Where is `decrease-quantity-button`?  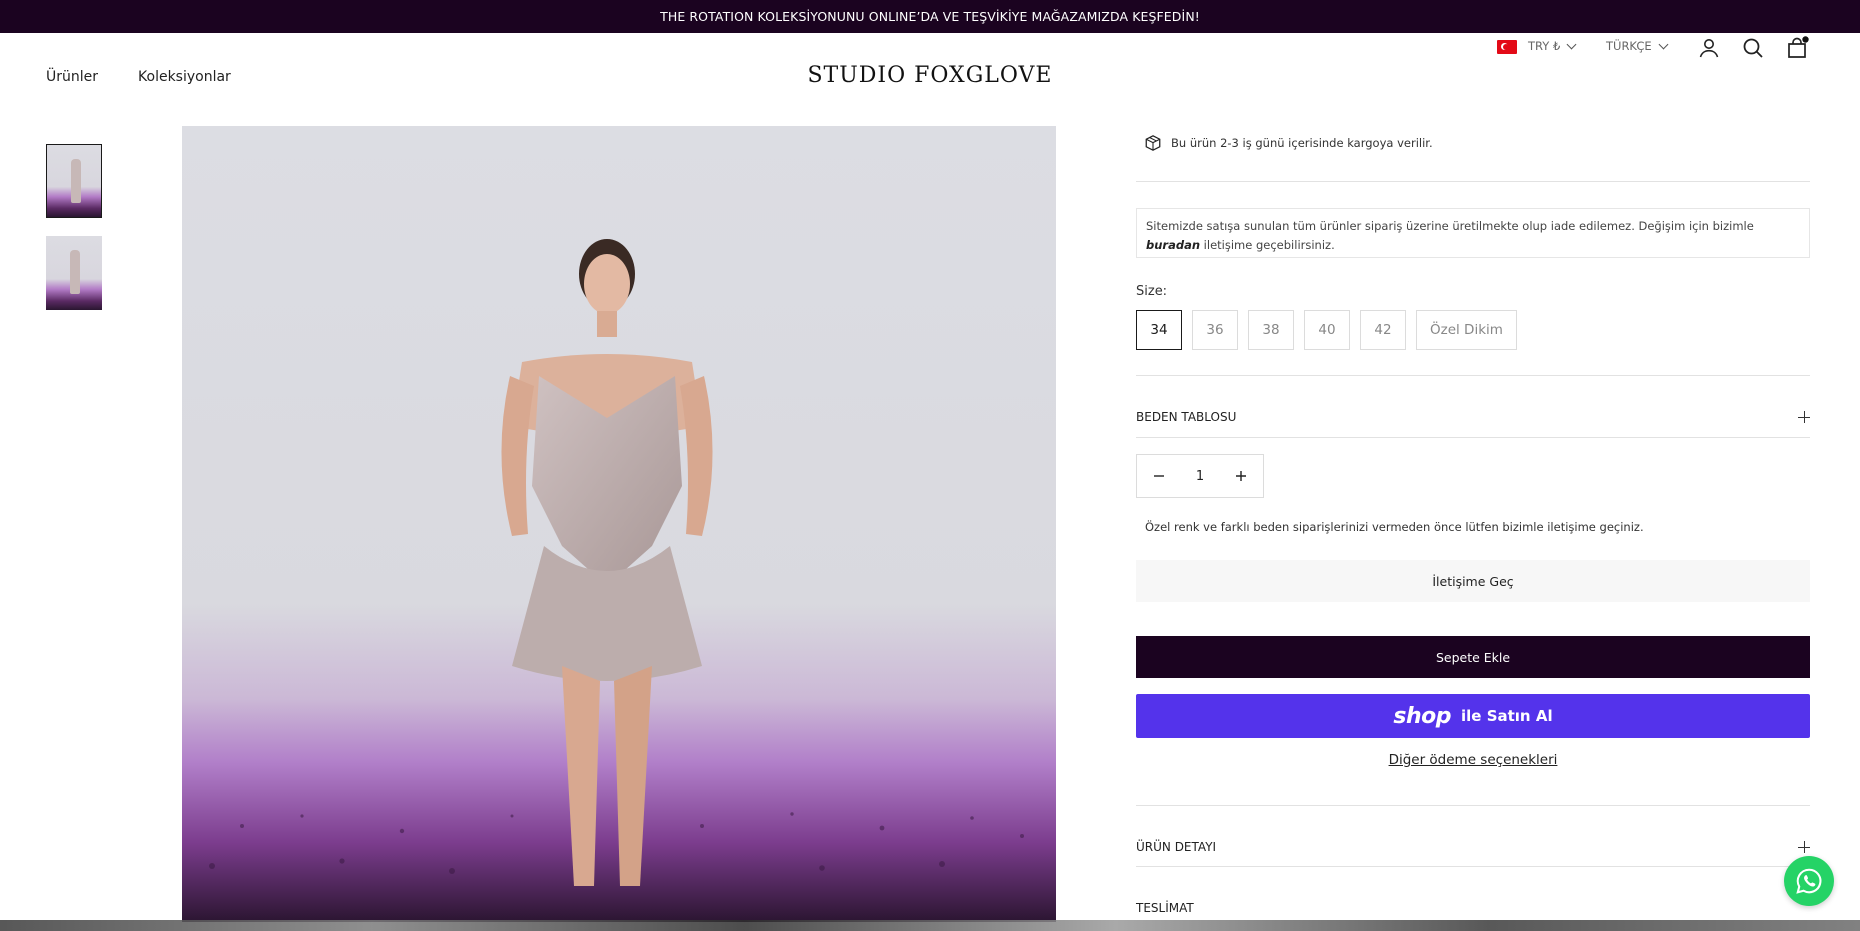 decrease-quantity-button is located at coordinates (1159, 476).